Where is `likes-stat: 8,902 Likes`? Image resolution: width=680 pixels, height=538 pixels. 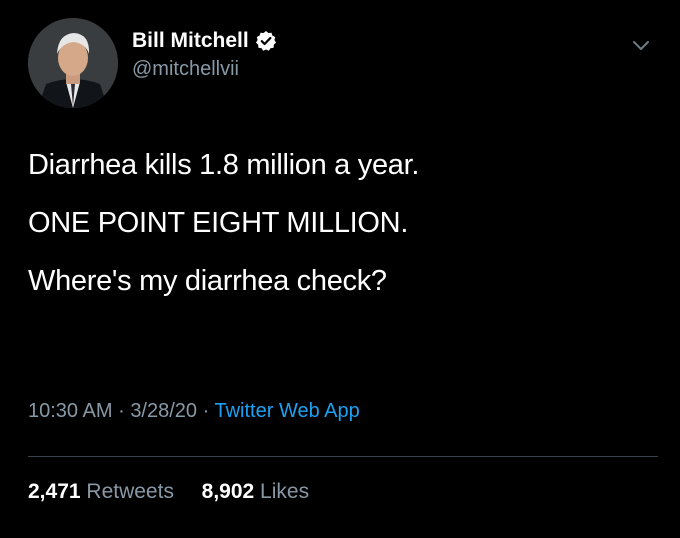 likes-stat: 8,902 Likes is located at coordinates (255, 491).